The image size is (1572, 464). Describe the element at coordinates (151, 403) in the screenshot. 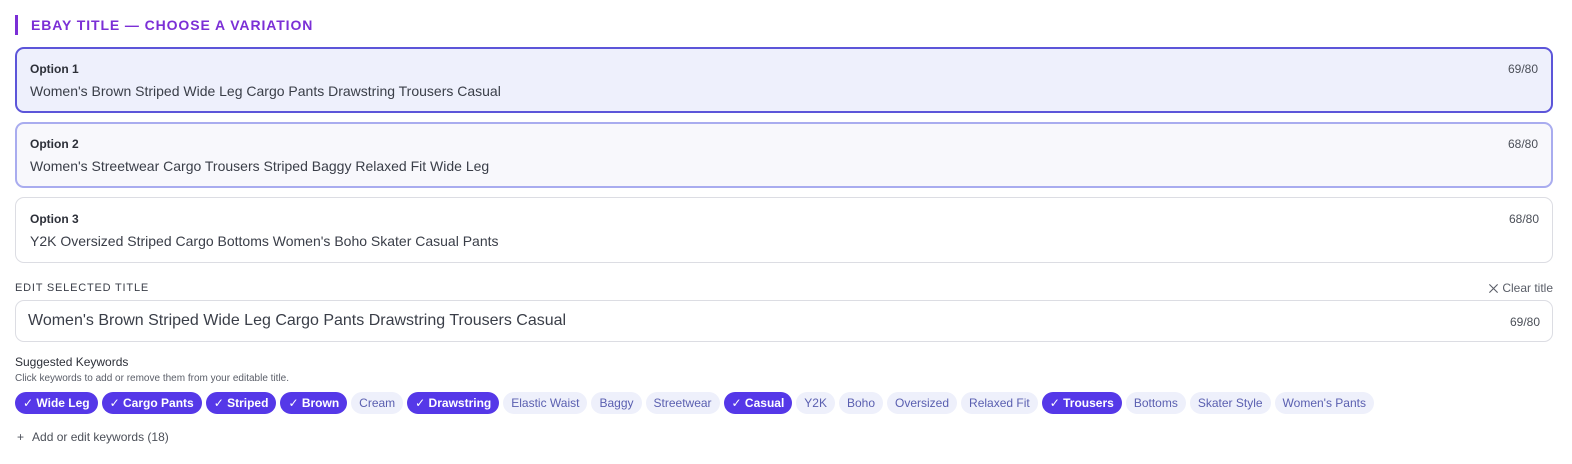

I see `keyword-chip: ✓ Cargo Pants` at that location.